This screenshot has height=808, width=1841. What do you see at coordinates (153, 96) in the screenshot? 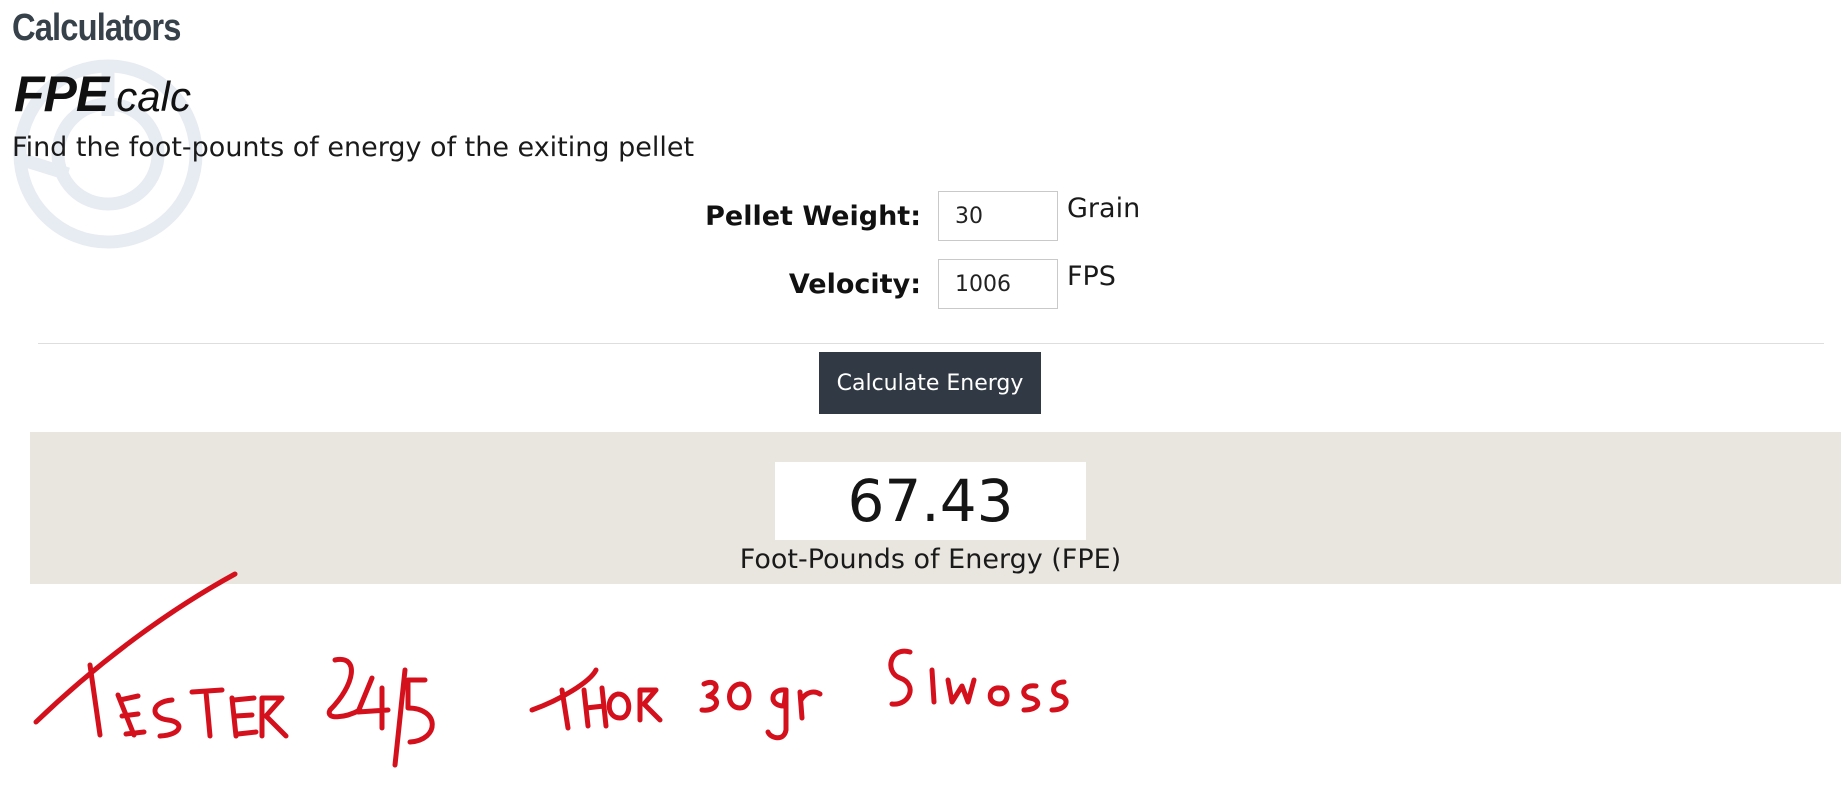
I see `calculator-title-suffix: calc` at bounding box center [153, 96].